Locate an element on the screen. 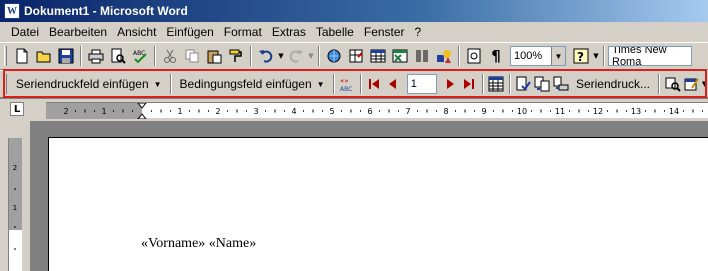  standard-toolbar: ABC ▼ ▼ ¶ 100% ▼ ? ▼ Times New Roma is located at coordinates (354, 56).